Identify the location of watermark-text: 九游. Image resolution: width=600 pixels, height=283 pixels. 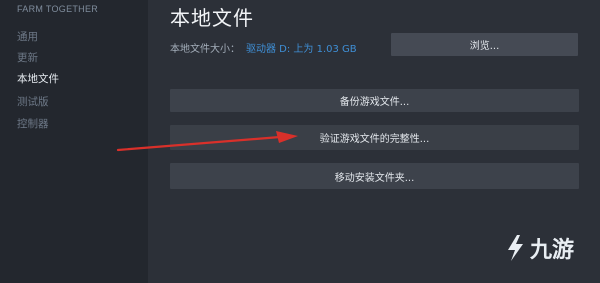
(552, 250).